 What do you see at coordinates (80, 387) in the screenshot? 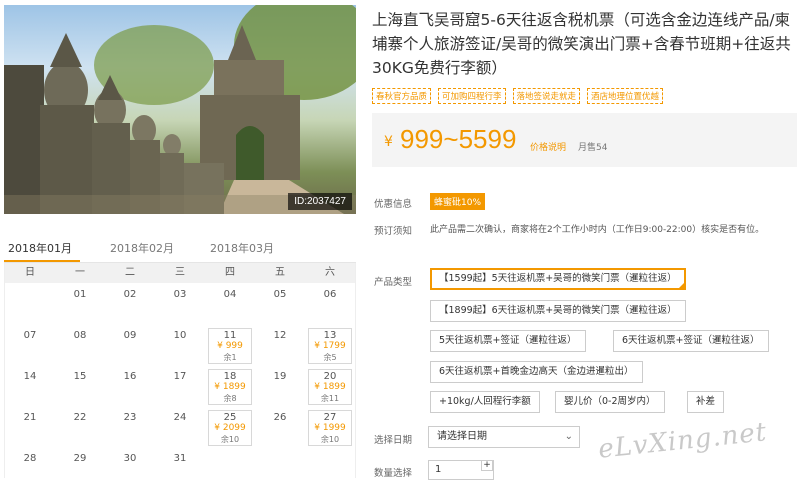
I see `calendar-day: 15` at bounding box center [80, 387].